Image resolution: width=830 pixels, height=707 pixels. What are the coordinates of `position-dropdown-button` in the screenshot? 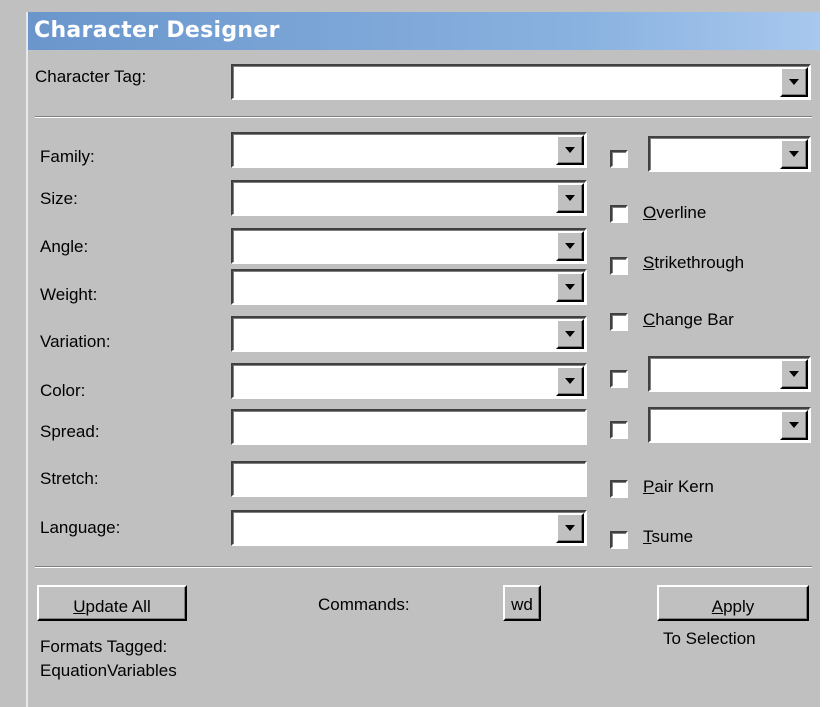 It's located at (794, 374).